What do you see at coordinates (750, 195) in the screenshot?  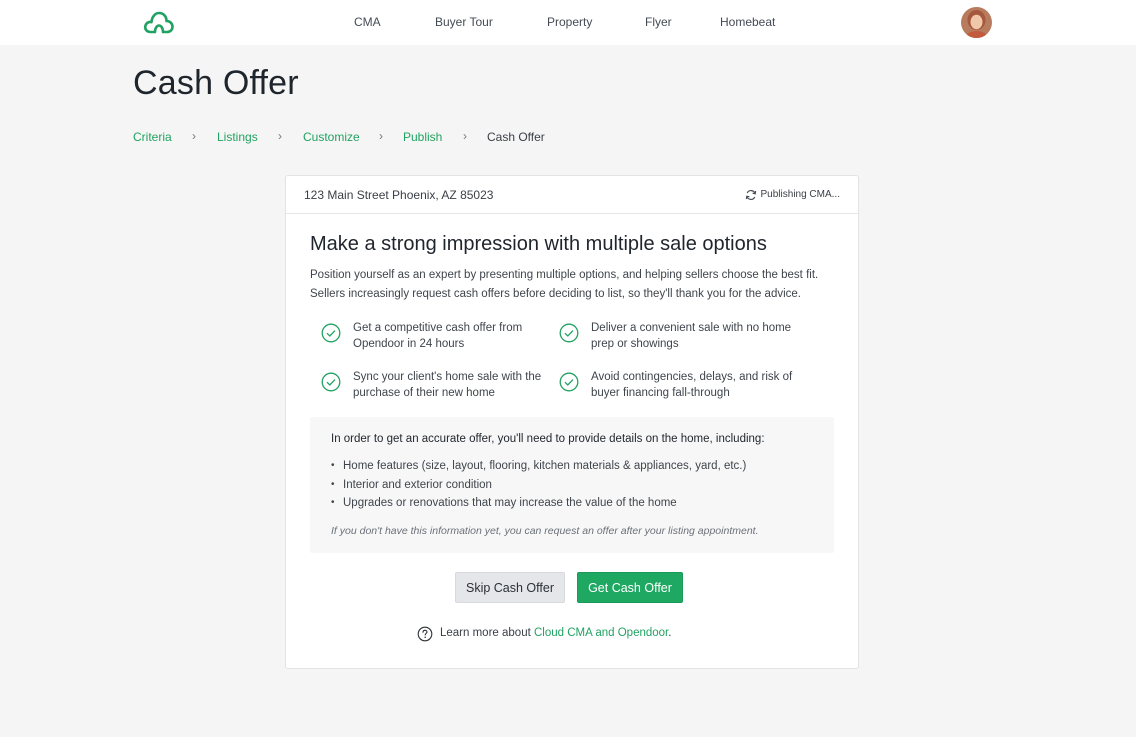 I see `refresh-icon` at bounding box center [750, 195].